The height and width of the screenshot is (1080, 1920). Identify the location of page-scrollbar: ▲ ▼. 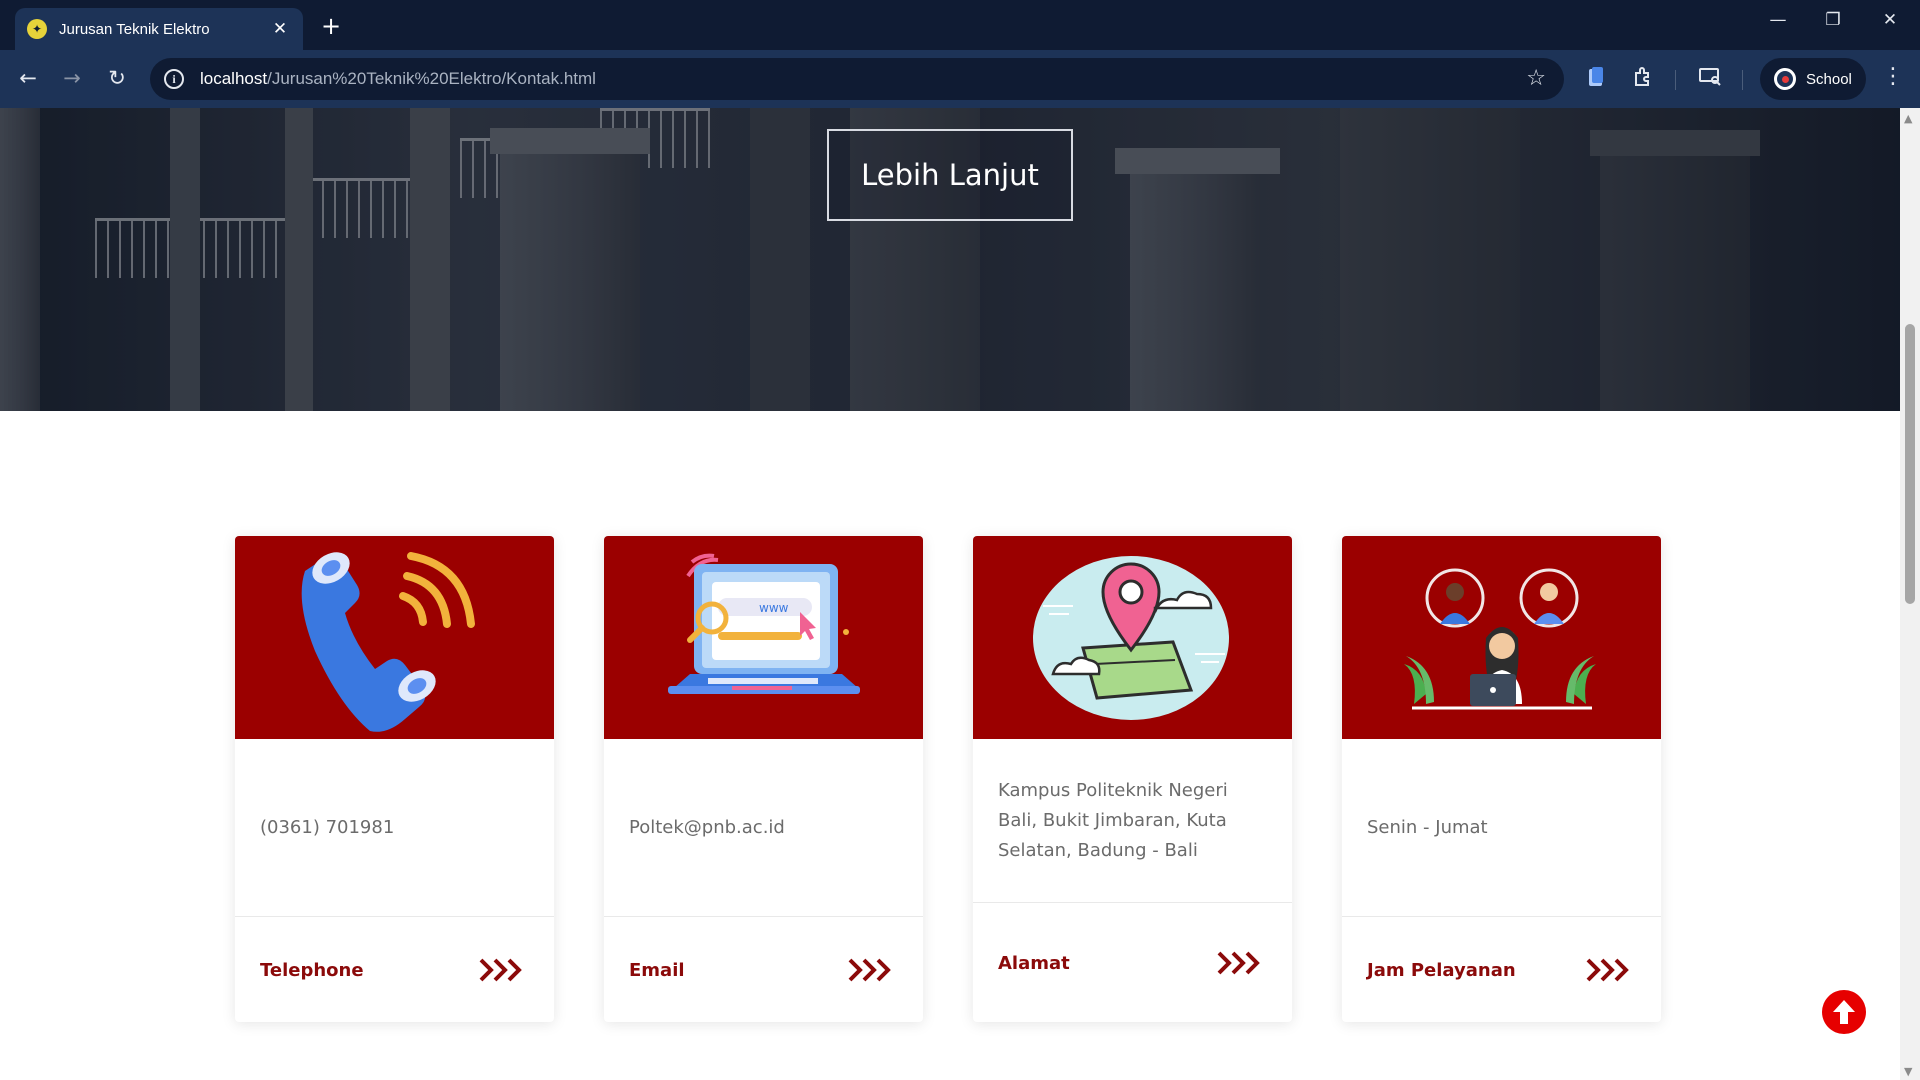
(1910, 594).